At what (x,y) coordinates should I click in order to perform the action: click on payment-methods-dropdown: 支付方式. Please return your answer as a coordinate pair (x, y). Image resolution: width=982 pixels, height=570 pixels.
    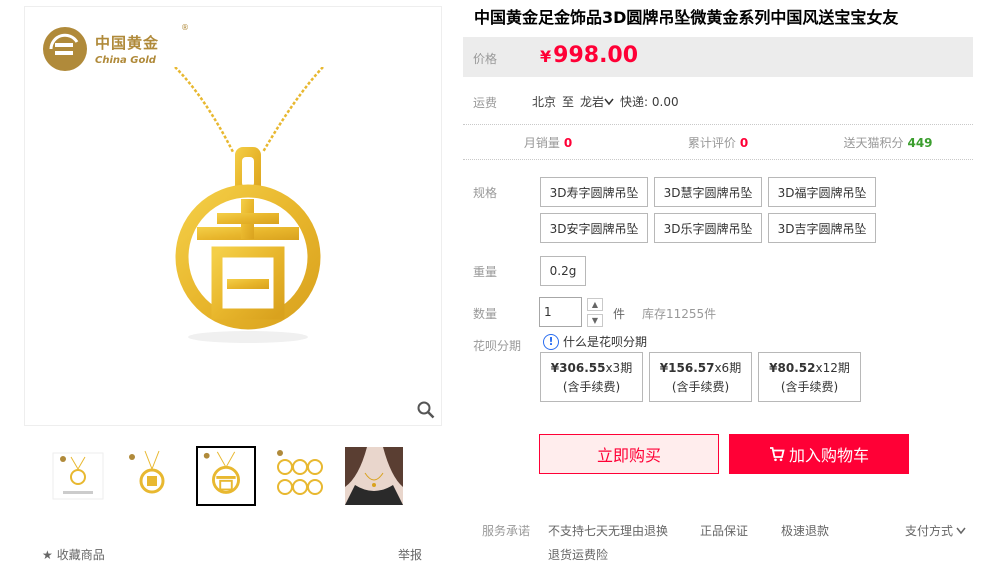
    Looking at the image, I should click on (935, 530).